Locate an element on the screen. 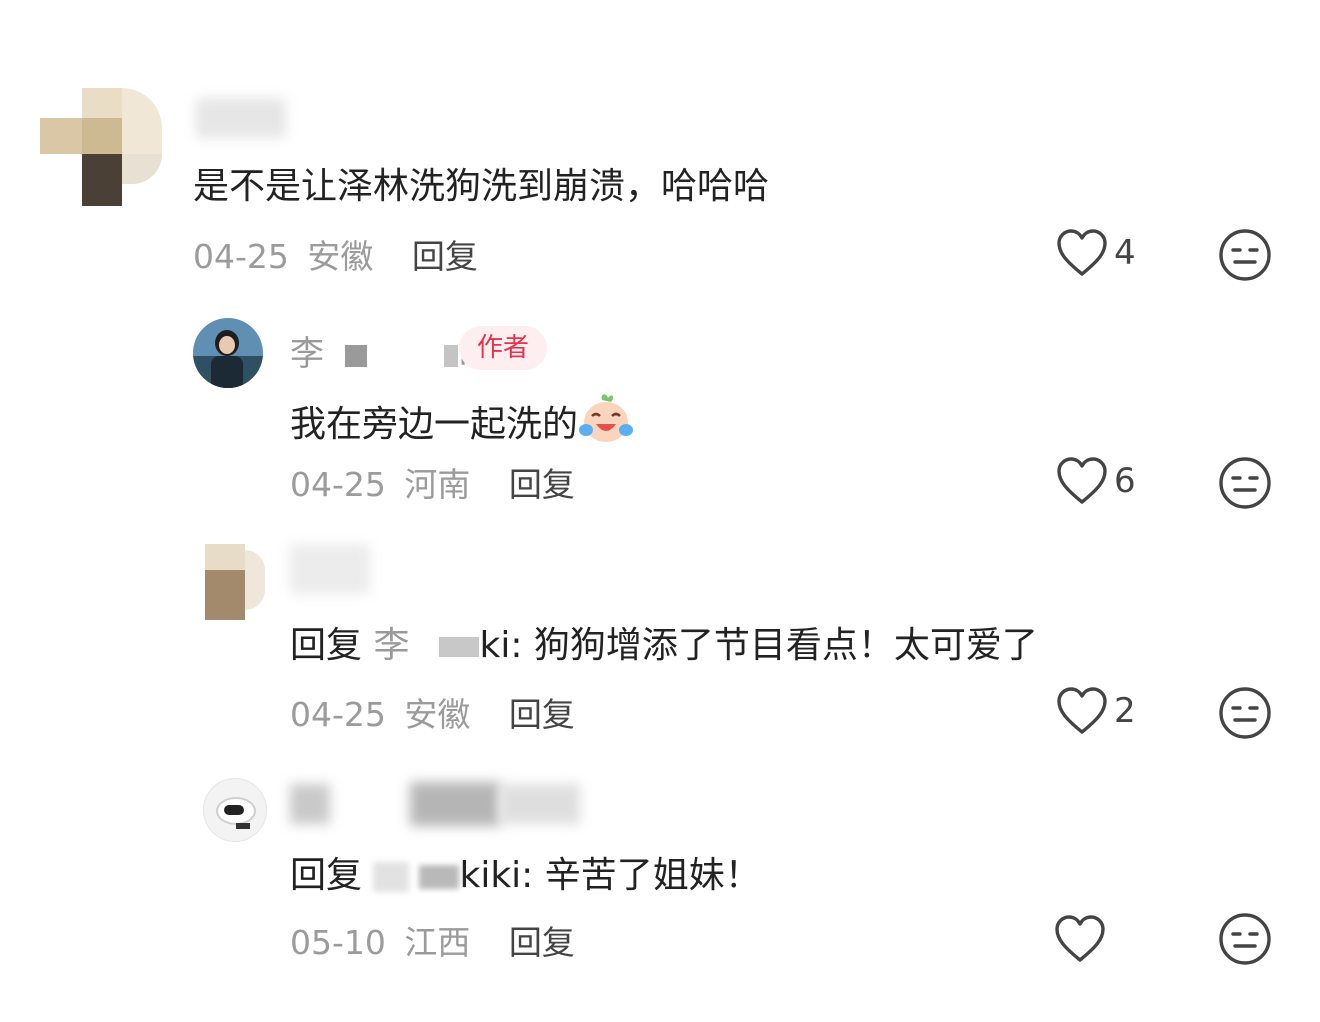  like-button: 2 is located at coordinates (1096, 711).